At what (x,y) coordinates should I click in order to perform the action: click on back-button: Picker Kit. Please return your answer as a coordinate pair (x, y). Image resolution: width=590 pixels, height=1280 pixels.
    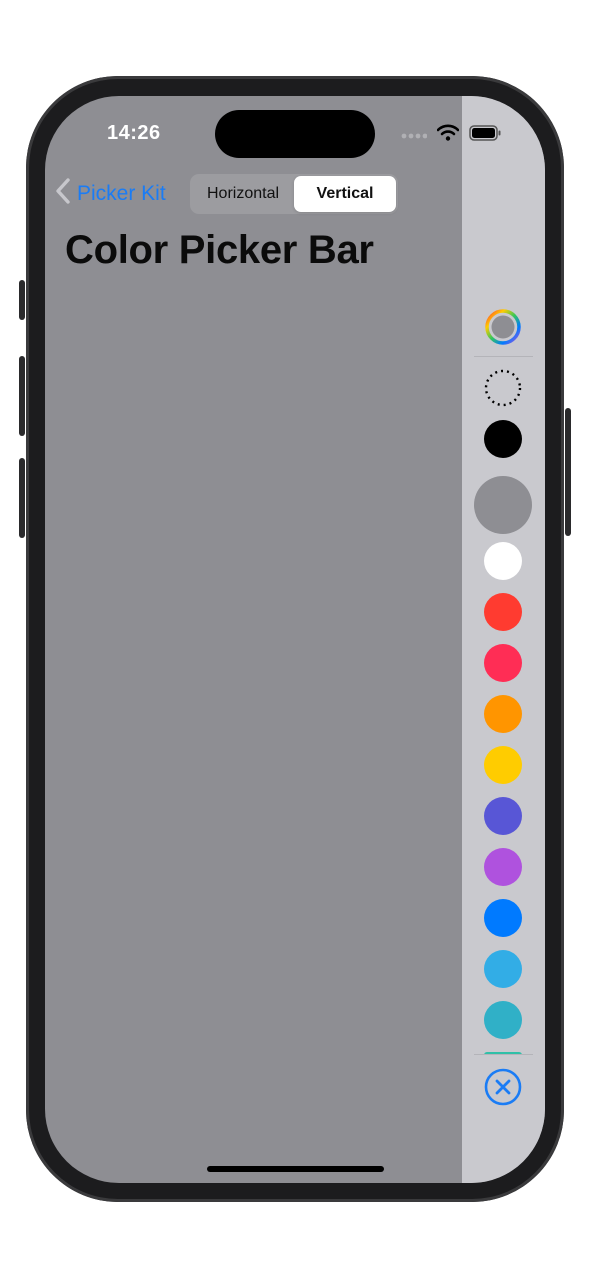
    Looking at the image, I should click on (110, 194).